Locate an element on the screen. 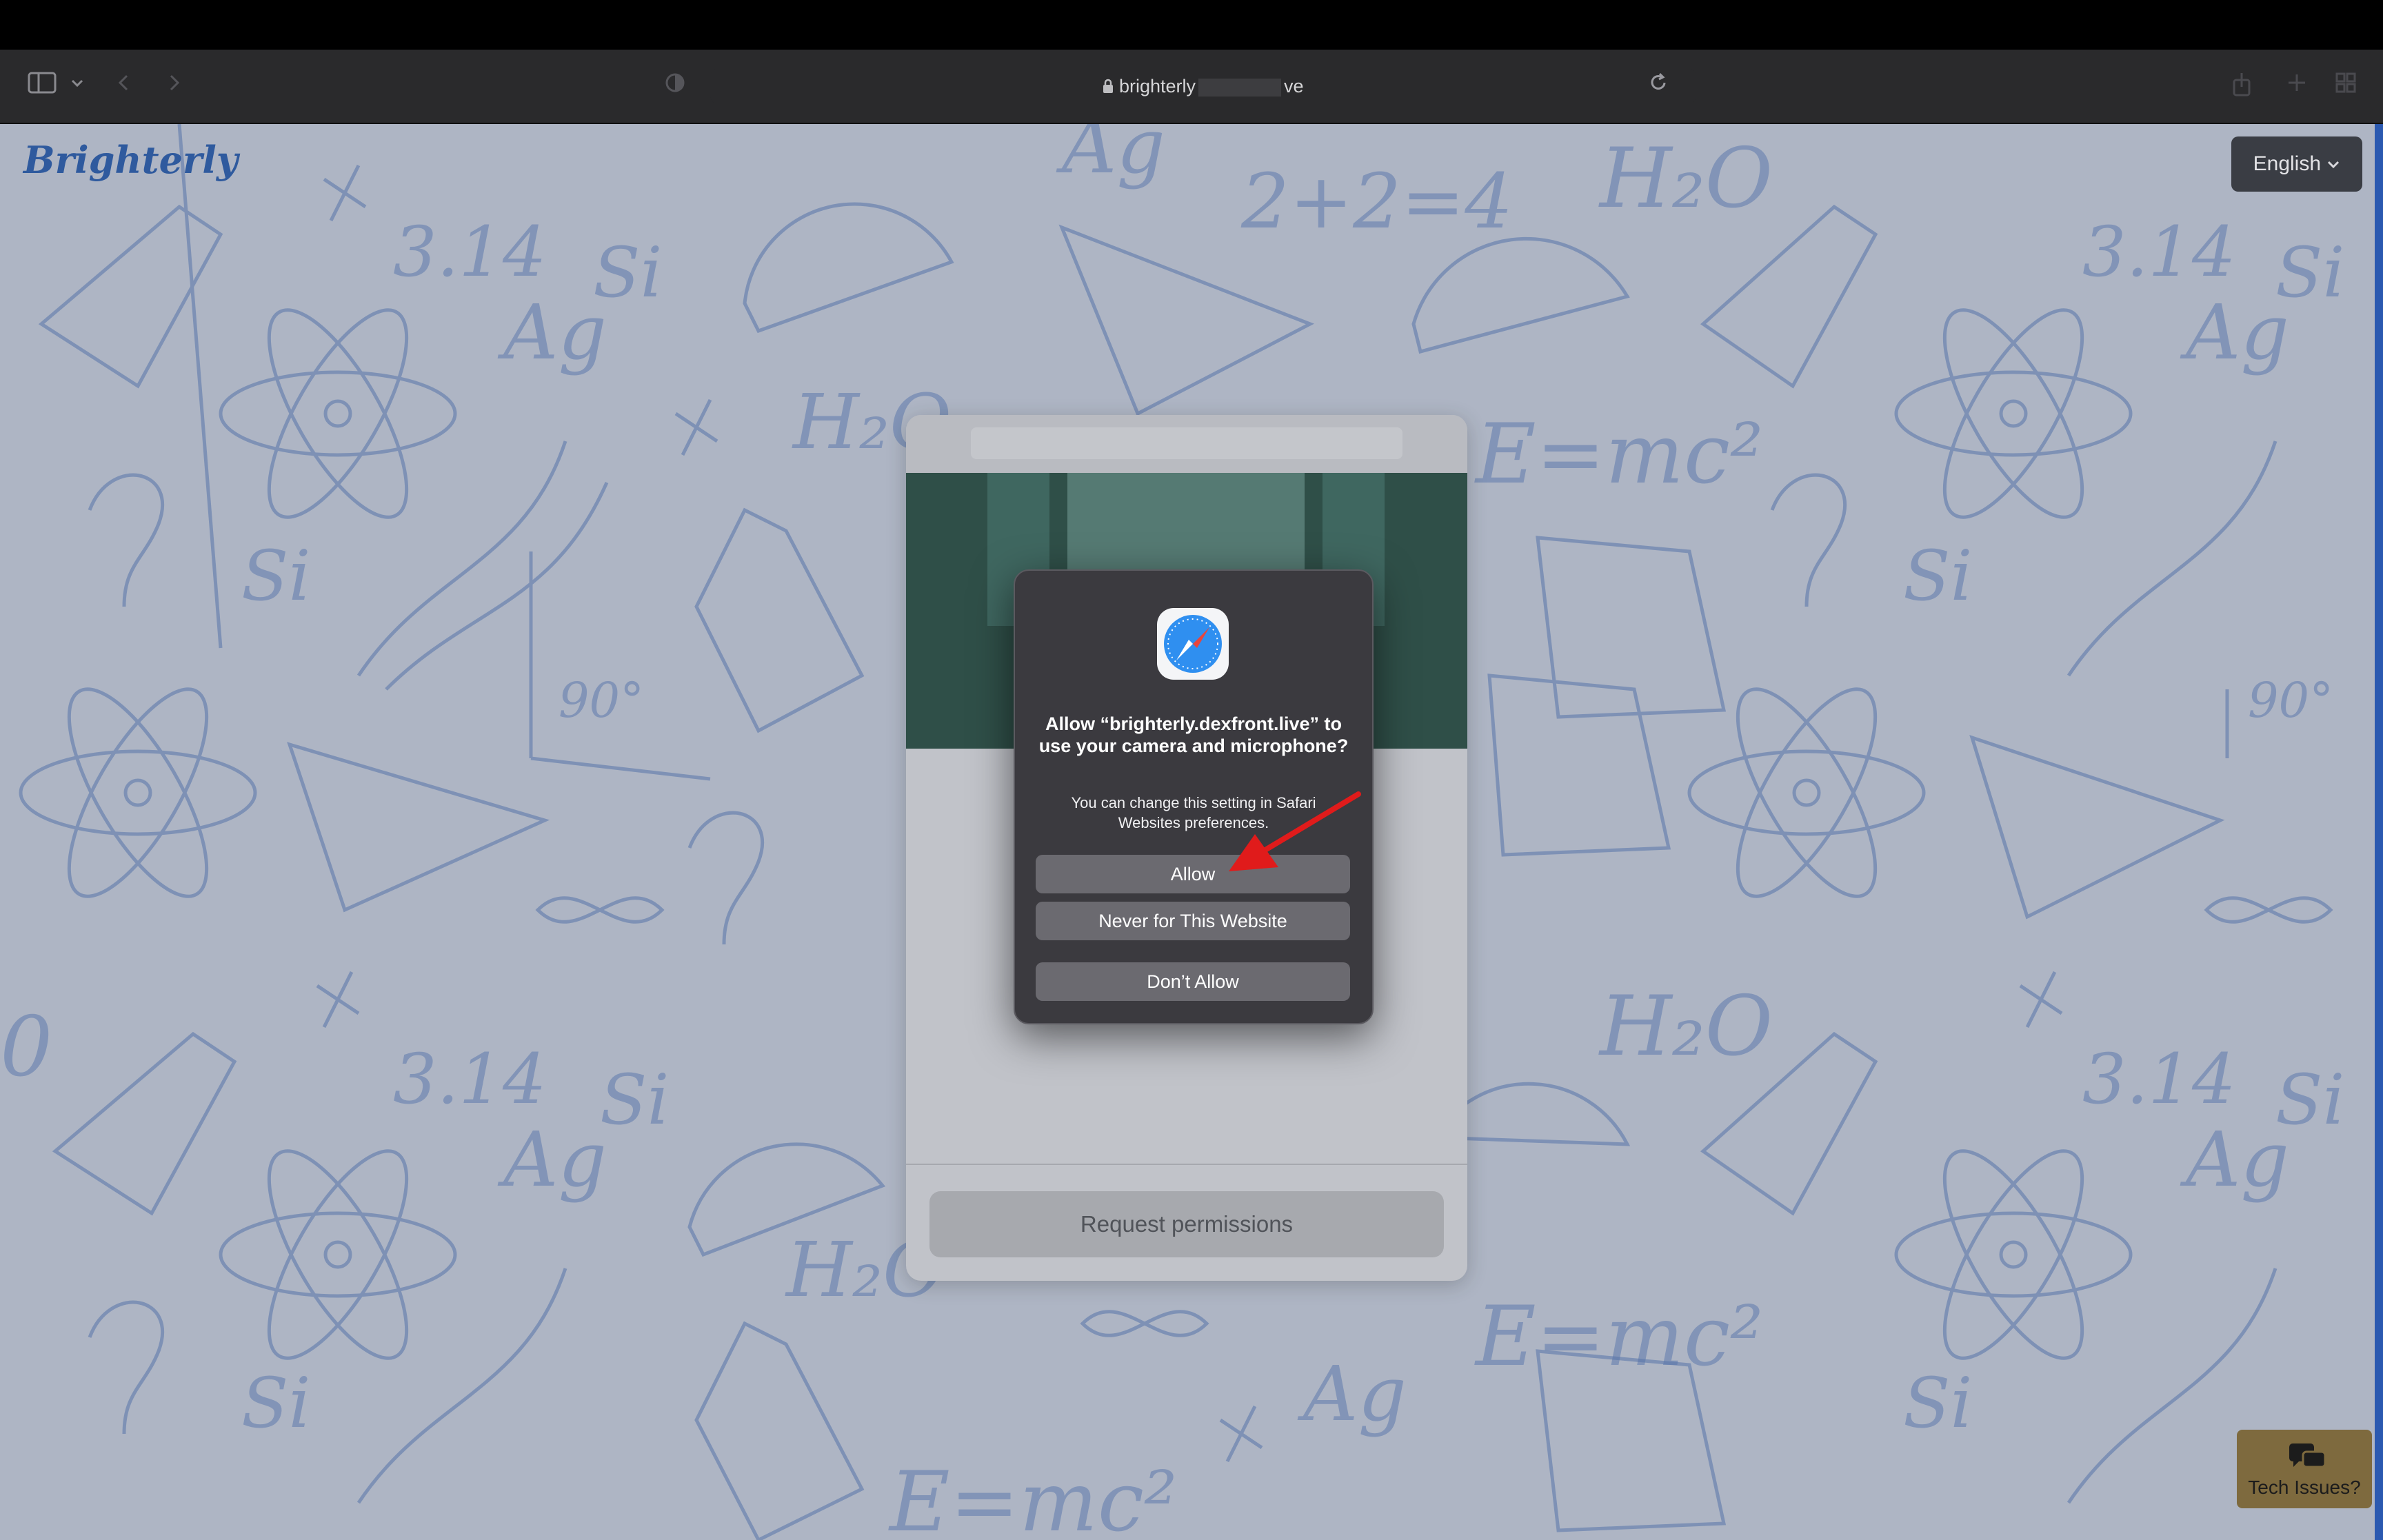 Image resolution: width=2383 pixels, height=1540 pixels. reload-icon is located at coordinates (1658, 86).